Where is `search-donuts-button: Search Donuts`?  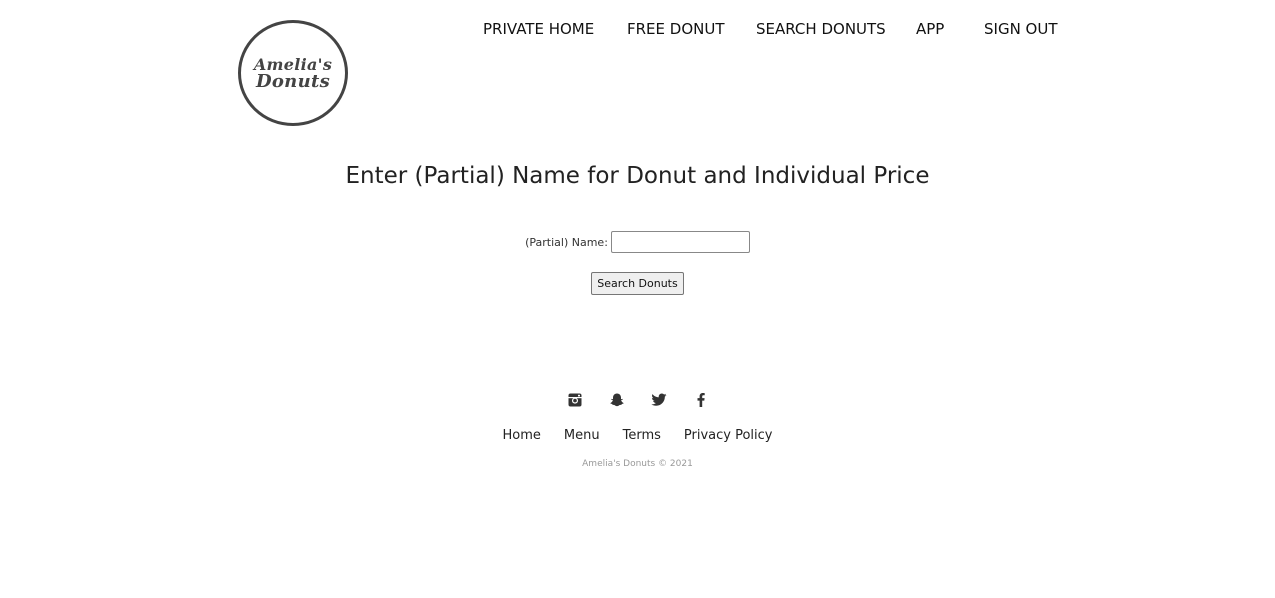 search-donuts-button: Search Donuts is located at coordinates (637, 283).